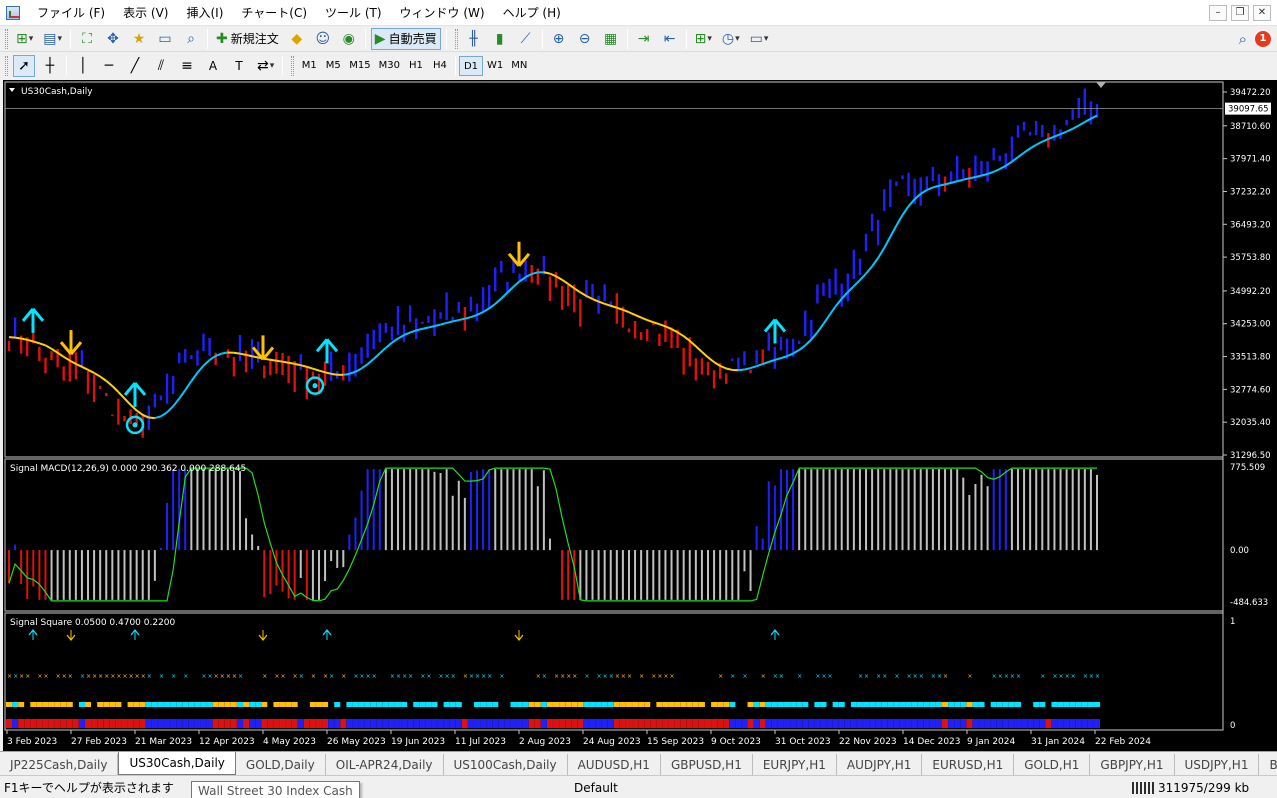 This screenshot has width=1277, height=798. I want to click on tab-us30cash-daily: US30Cash,Daily, so click(177, 763).